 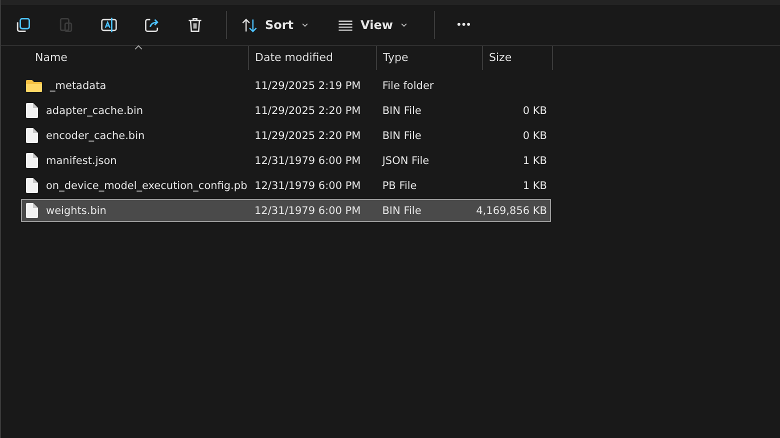 I want to click on file-row: adapter_cache.bin 11/29/2025 2:20 PM BIN File 0 KB, so click(x=286, y=110).